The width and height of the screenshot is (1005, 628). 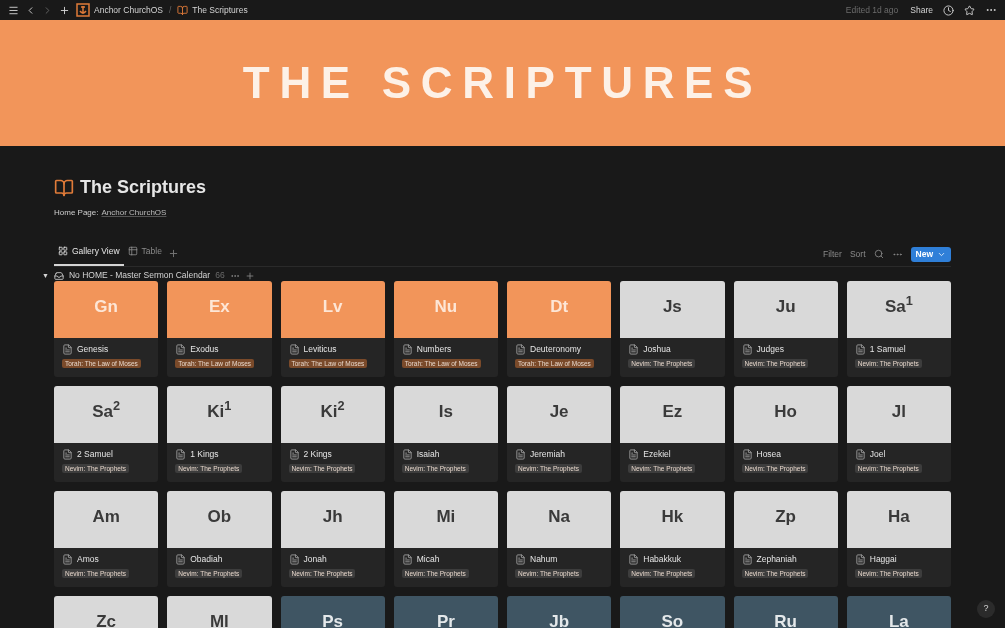 What do you see at coordinates (64, 10) in the screenshot?
I see `add-icon` at bounding box center [64, 10].